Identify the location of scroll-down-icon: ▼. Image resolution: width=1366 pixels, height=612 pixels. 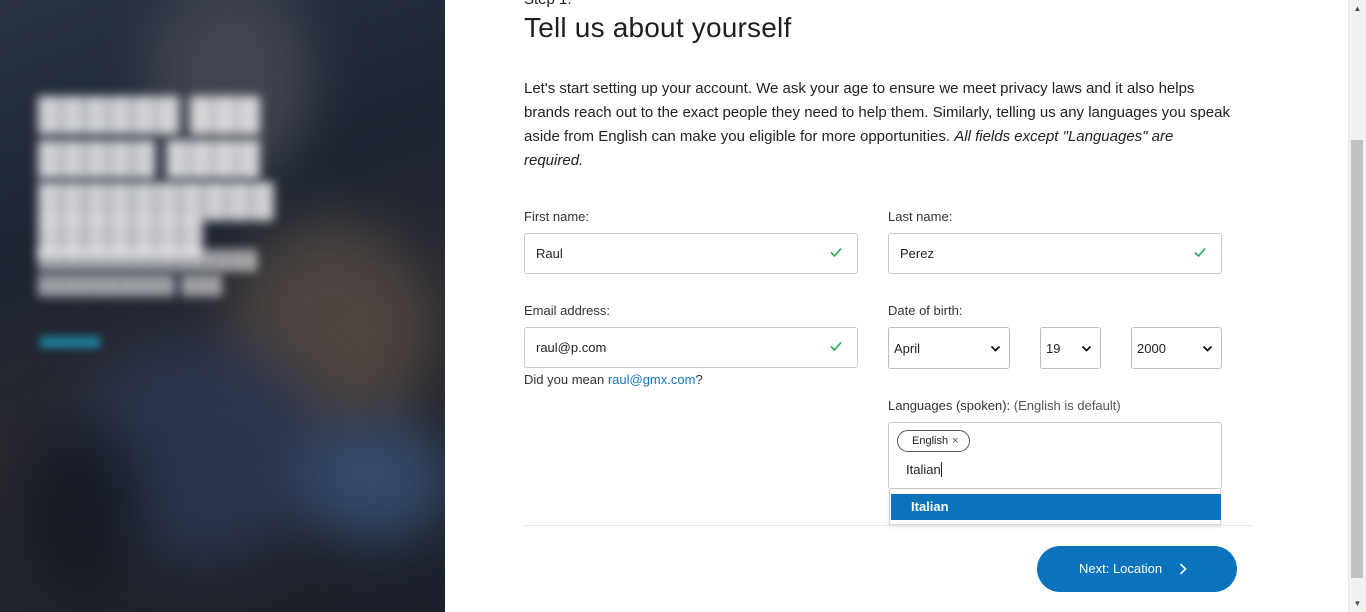
(1357, 603).